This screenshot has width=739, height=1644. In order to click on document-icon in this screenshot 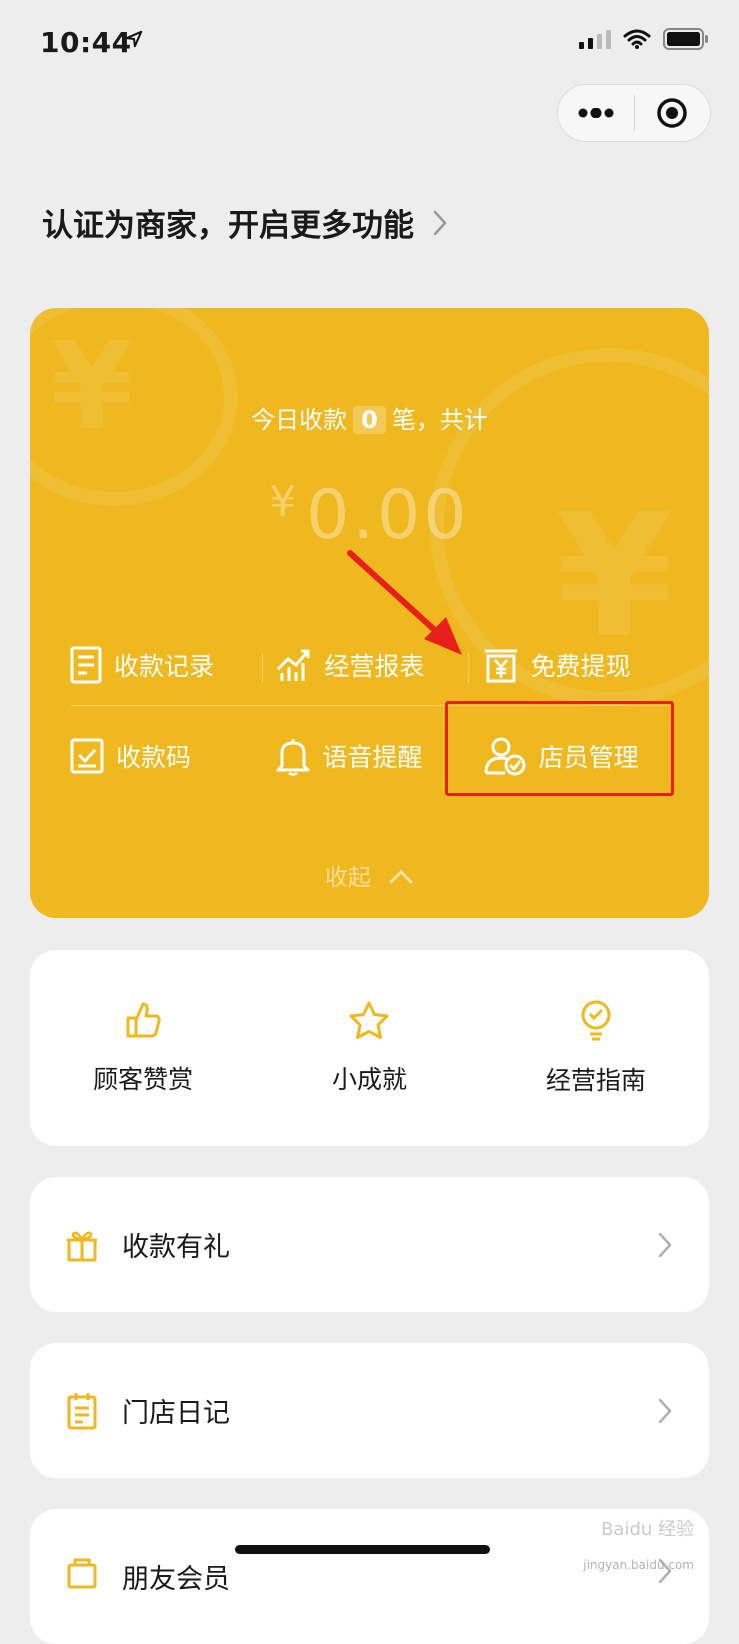, I will do `click(86, 665)`.